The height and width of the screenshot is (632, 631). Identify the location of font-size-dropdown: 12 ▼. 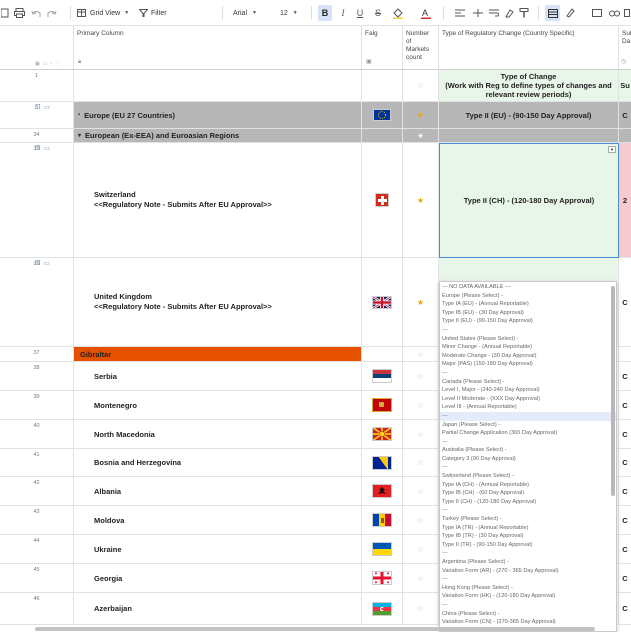
(291, 13).